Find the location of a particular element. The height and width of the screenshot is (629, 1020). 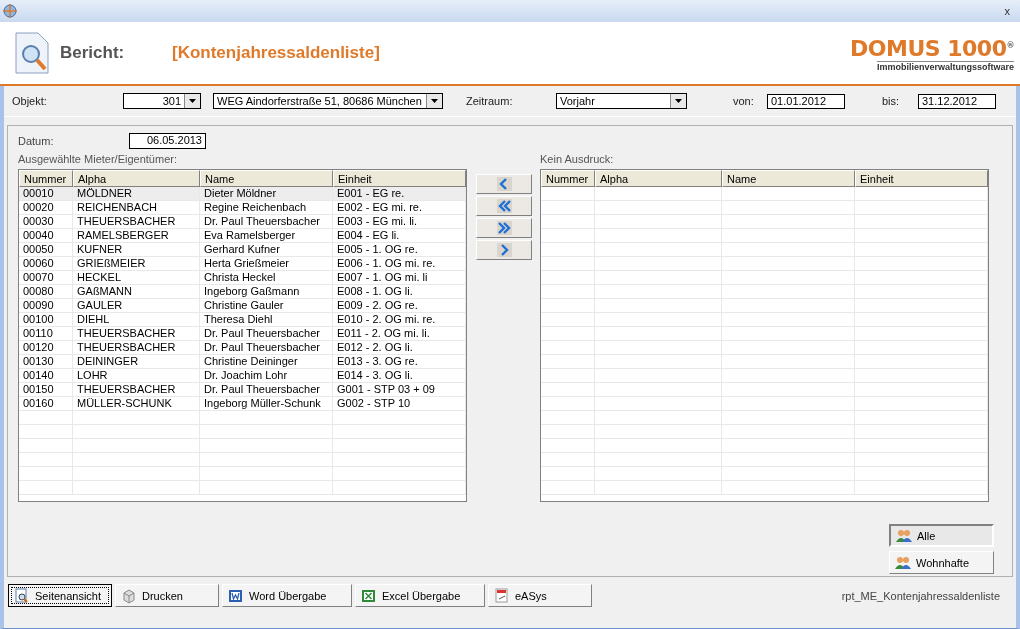

report-title: [Kontenjahressaldenliste] is located at coordinates (276, 53).